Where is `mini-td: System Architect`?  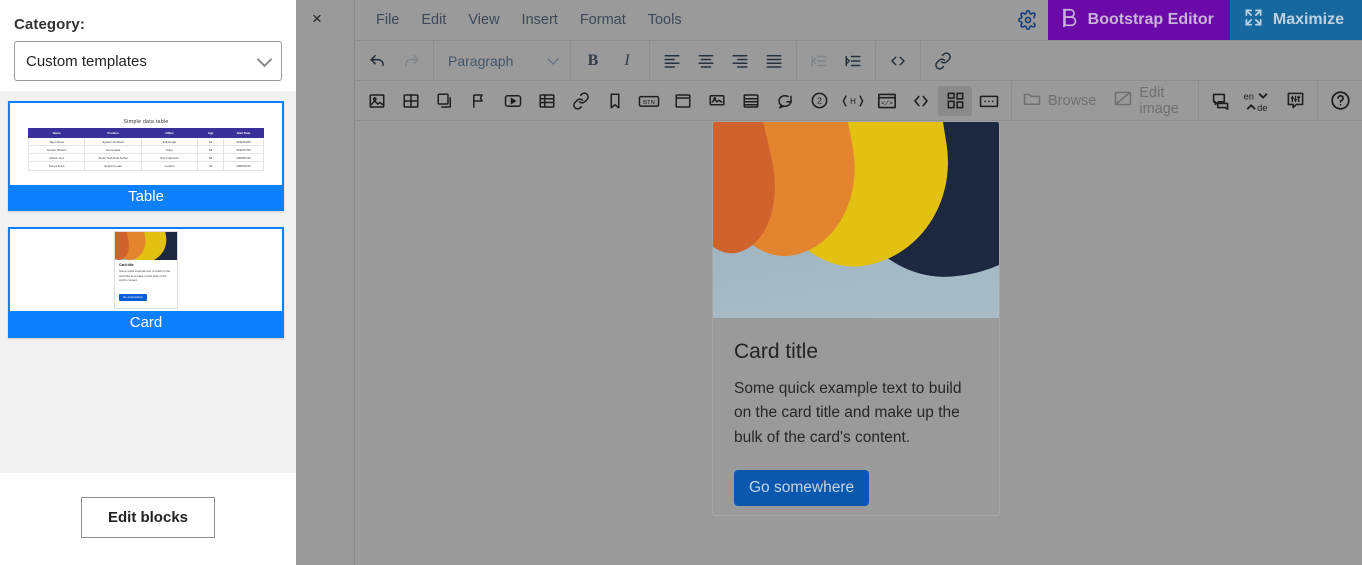
mini-td: System Architect is located at coordinates (113, 141).